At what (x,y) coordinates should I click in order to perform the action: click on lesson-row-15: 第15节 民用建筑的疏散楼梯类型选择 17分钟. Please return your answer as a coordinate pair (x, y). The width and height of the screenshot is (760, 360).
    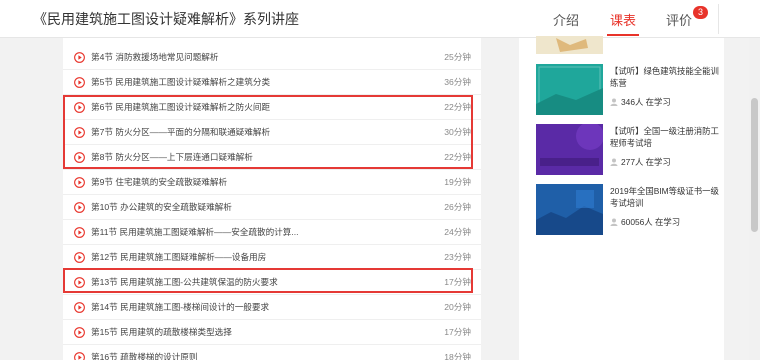
    Looking at the image, I should click on (272, 332).